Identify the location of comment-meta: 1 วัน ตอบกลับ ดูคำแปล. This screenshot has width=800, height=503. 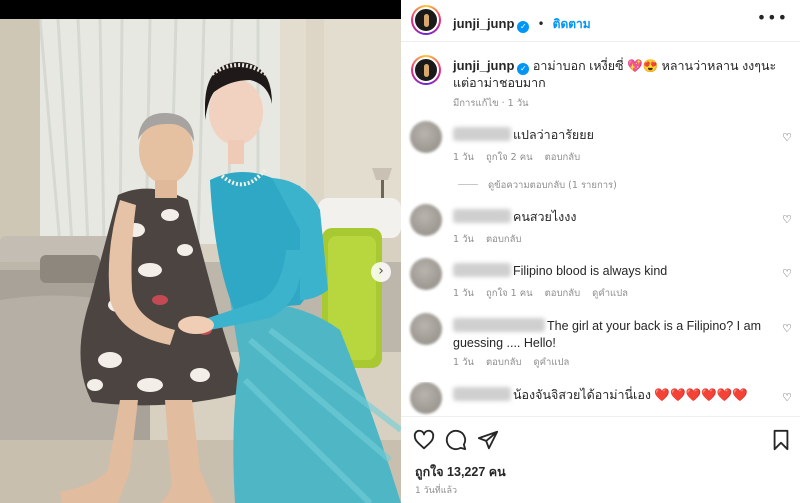
(515, 362).